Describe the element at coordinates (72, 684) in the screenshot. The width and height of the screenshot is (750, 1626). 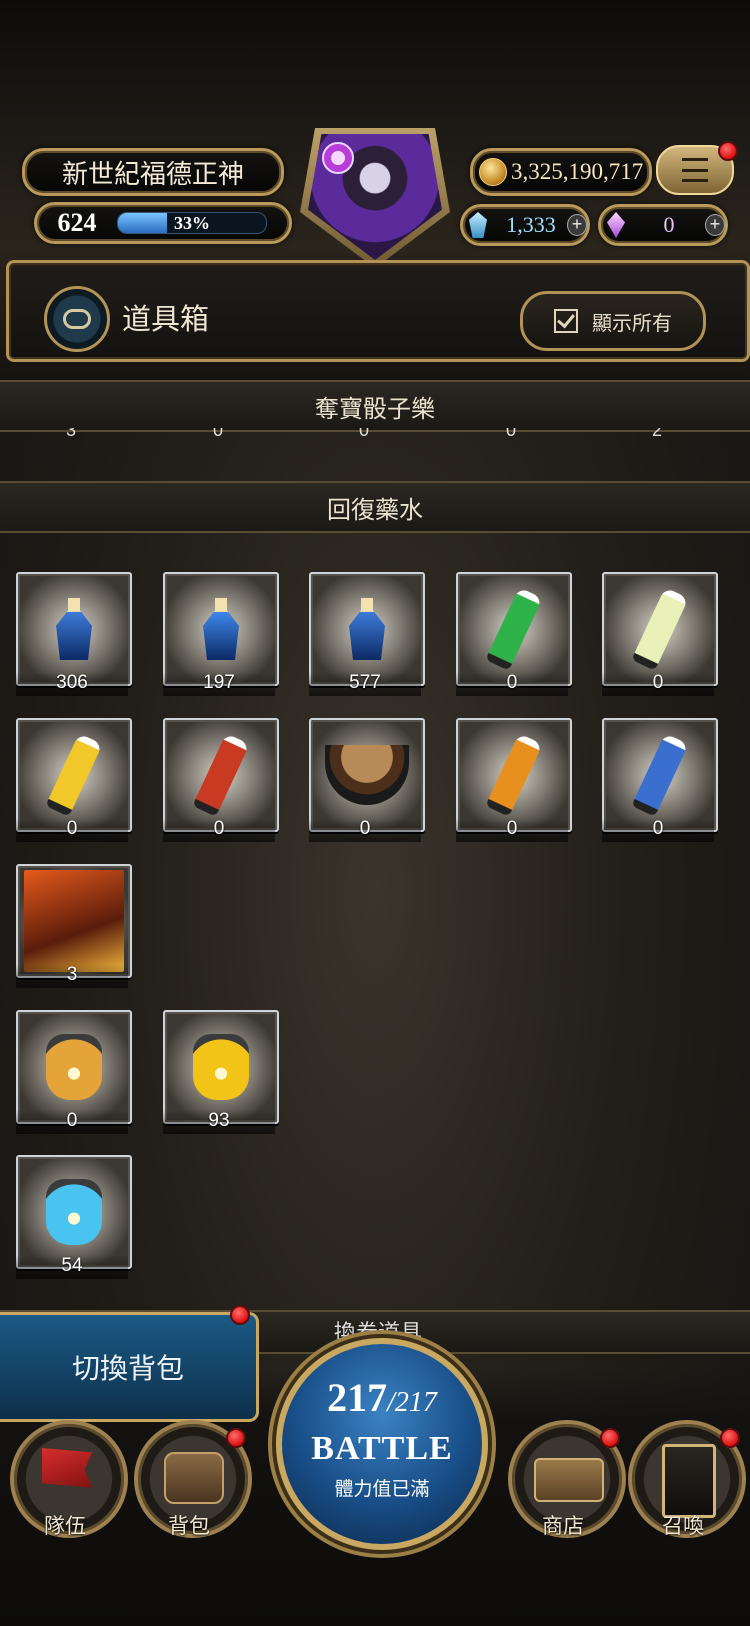
I see `item-count: 306` at that location.